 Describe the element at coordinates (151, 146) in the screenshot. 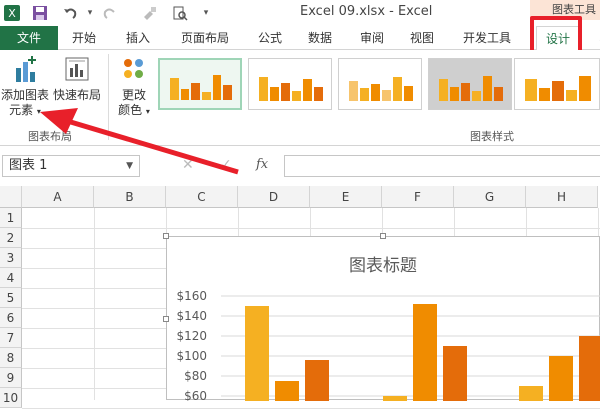

I see `annotation-arrow-shaft` at that location.